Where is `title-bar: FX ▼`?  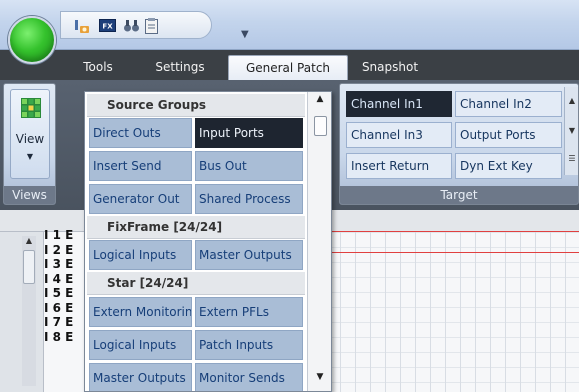
title-bar: FX ▼ is located at coordinates (289, 25).